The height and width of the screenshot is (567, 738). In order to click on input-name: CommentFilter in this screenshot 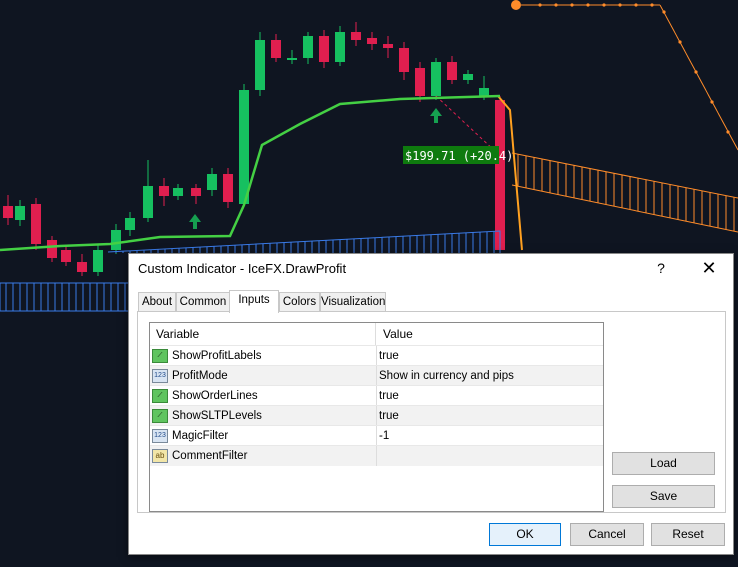, I will do `click(210, 456)`.